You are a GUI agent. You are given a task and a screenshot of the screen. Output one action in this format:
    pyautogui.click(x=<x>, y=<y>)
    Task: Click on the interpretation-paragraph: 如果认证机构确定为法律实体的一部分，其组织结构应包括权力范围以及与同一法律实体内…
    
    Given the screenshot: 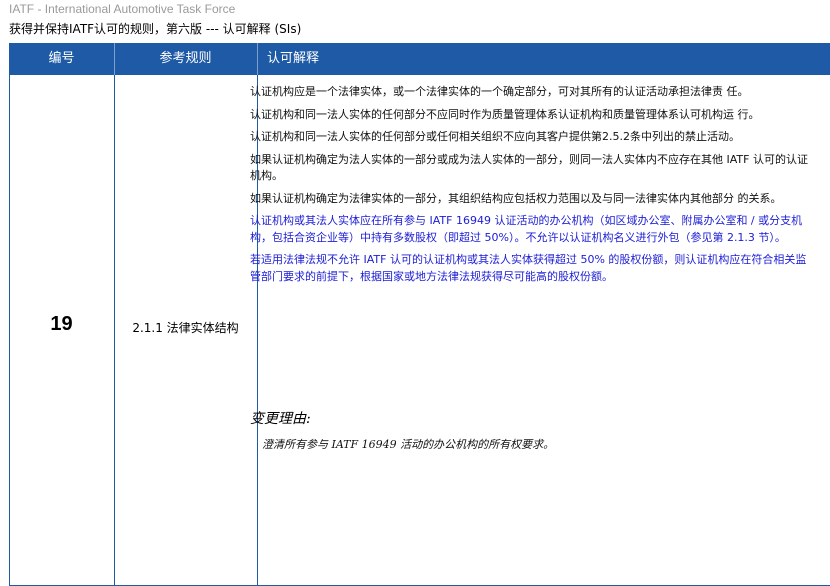 What is the action you would take?
    pyautogui.click(x=516, y=198)
    